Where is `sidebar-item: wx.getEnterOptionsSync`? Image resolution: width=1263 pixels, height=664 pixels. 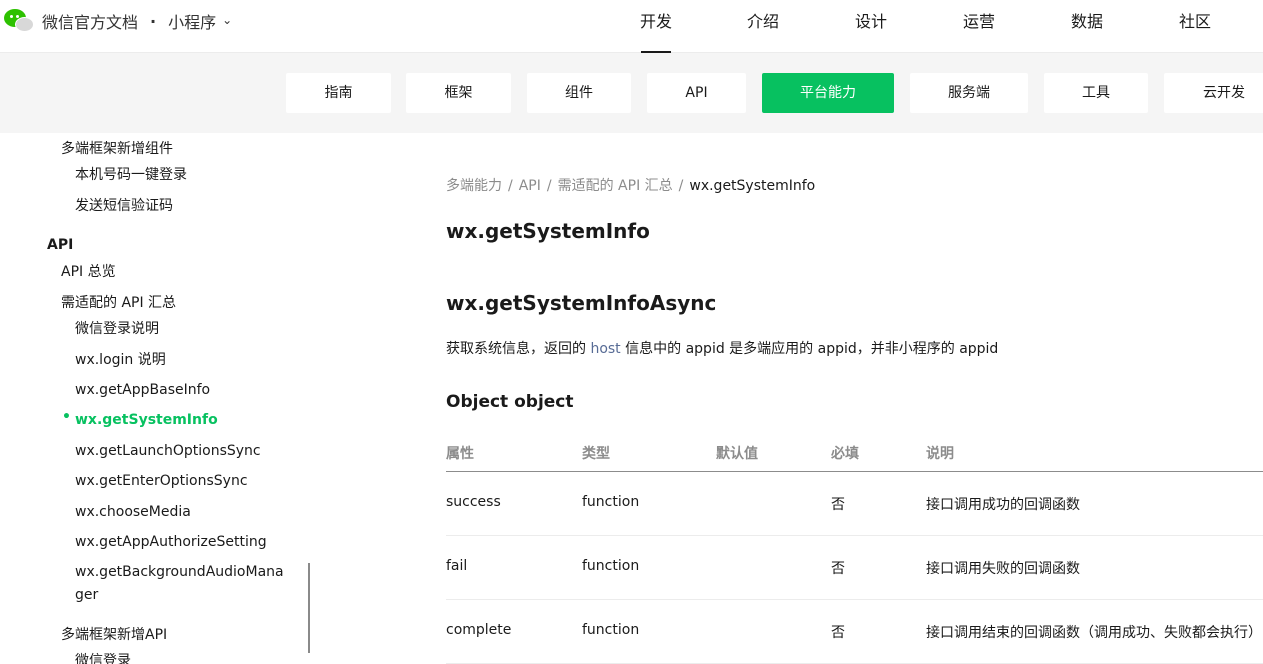
sidebar-item: wx.getEnterOptionsSync is located at coordinates (161, 481).